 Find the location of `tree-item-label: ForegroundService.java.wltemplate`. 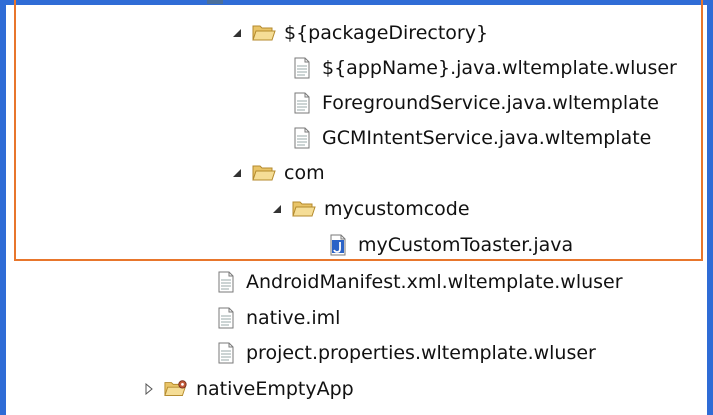

tree-item-label: ForegroundService.java.wltemplate is located at coordinates (490, 103).